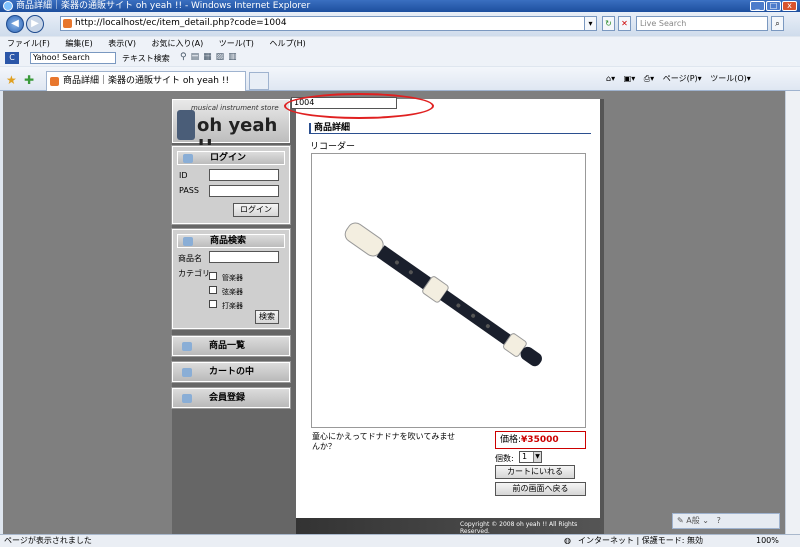  What do you see at coordinates (359, 106) in the screenshot?
I see `highlight-annotation` at bounding box center [359, 106].